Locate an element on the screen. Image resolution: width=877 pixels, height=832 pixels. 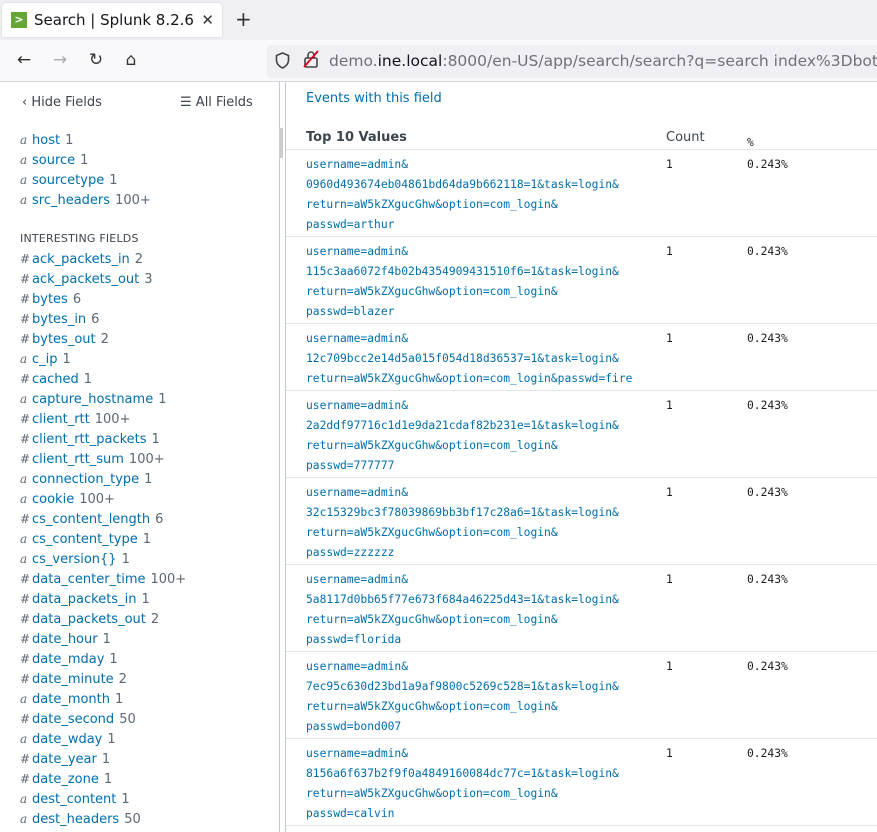
field-name: date_second is located at coordinates (73, 719).